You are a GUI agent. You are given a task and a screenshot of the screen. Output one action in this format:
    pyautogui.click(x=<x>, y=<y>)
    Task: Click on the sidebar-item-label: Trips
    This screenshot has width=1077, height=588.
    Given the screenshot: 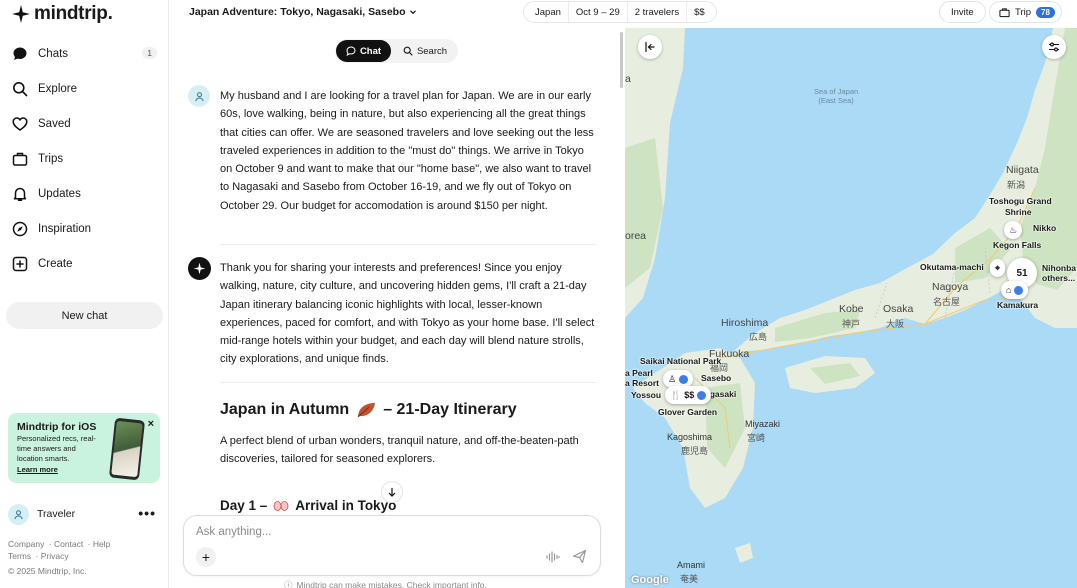 What is the action you would take?
    pyautogui.click(x=51, y=158)
    